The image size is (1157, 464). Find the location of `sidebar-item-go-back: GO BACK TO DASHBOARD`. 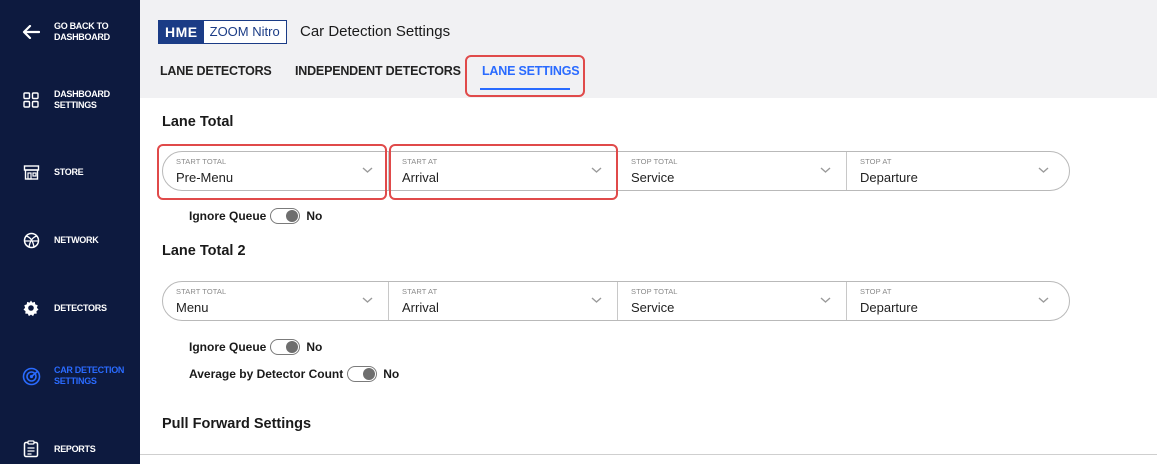

sidebar-item-go-back: GO BACK TO DASHBOARD is located at coordinates (70, 32).